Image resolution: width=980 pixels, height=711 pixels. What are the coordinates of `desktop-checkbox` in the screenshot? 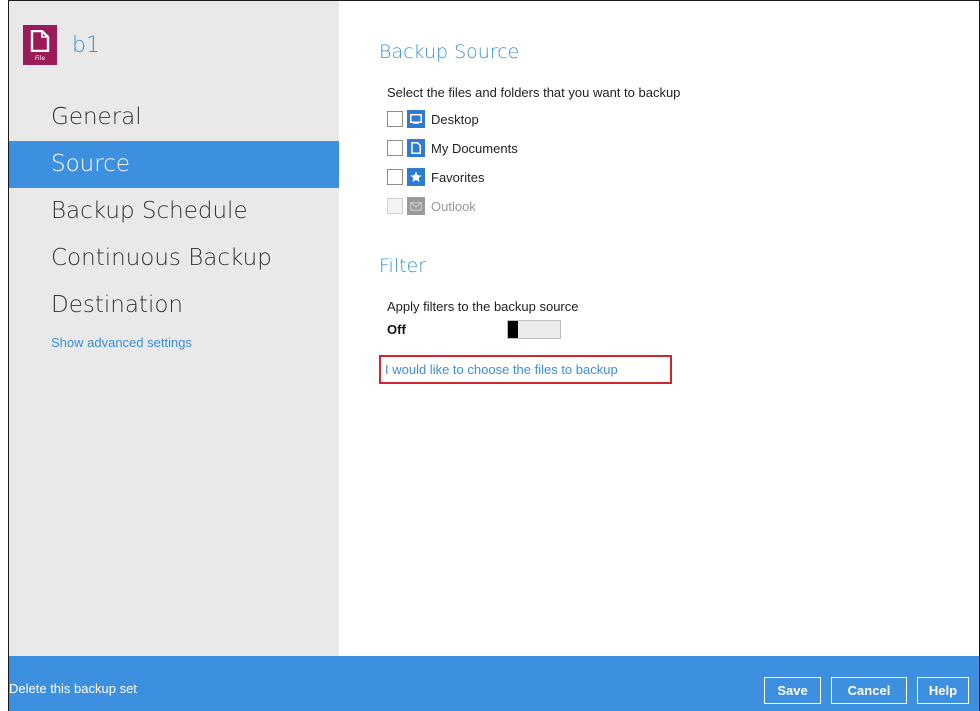 It's located at (395, 119).